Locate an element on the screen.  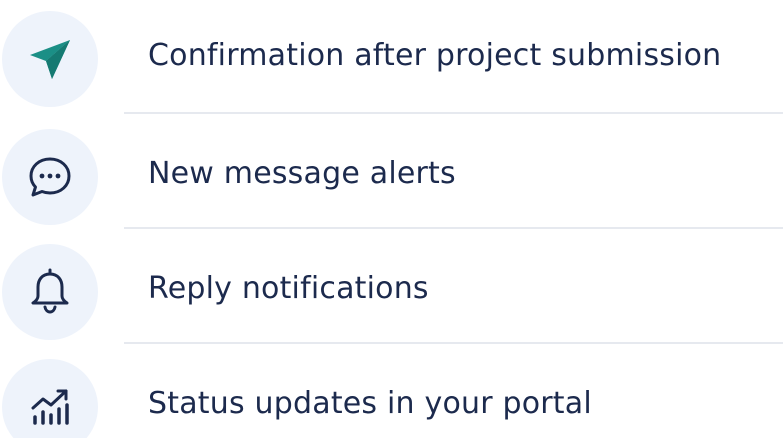
item-label: New message alerts is located at coordinates (302, 173).